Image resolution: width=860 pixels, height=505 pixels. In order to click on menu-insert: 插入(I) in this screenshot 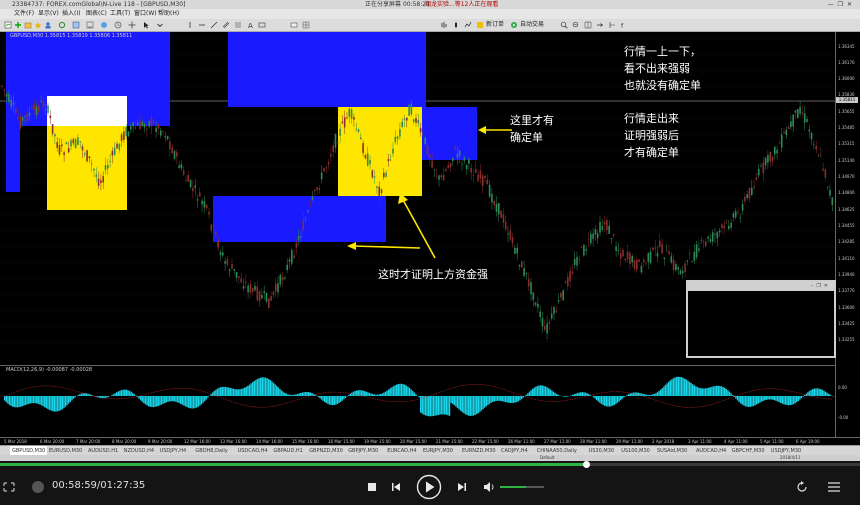, I will do `click(71, 14)`.